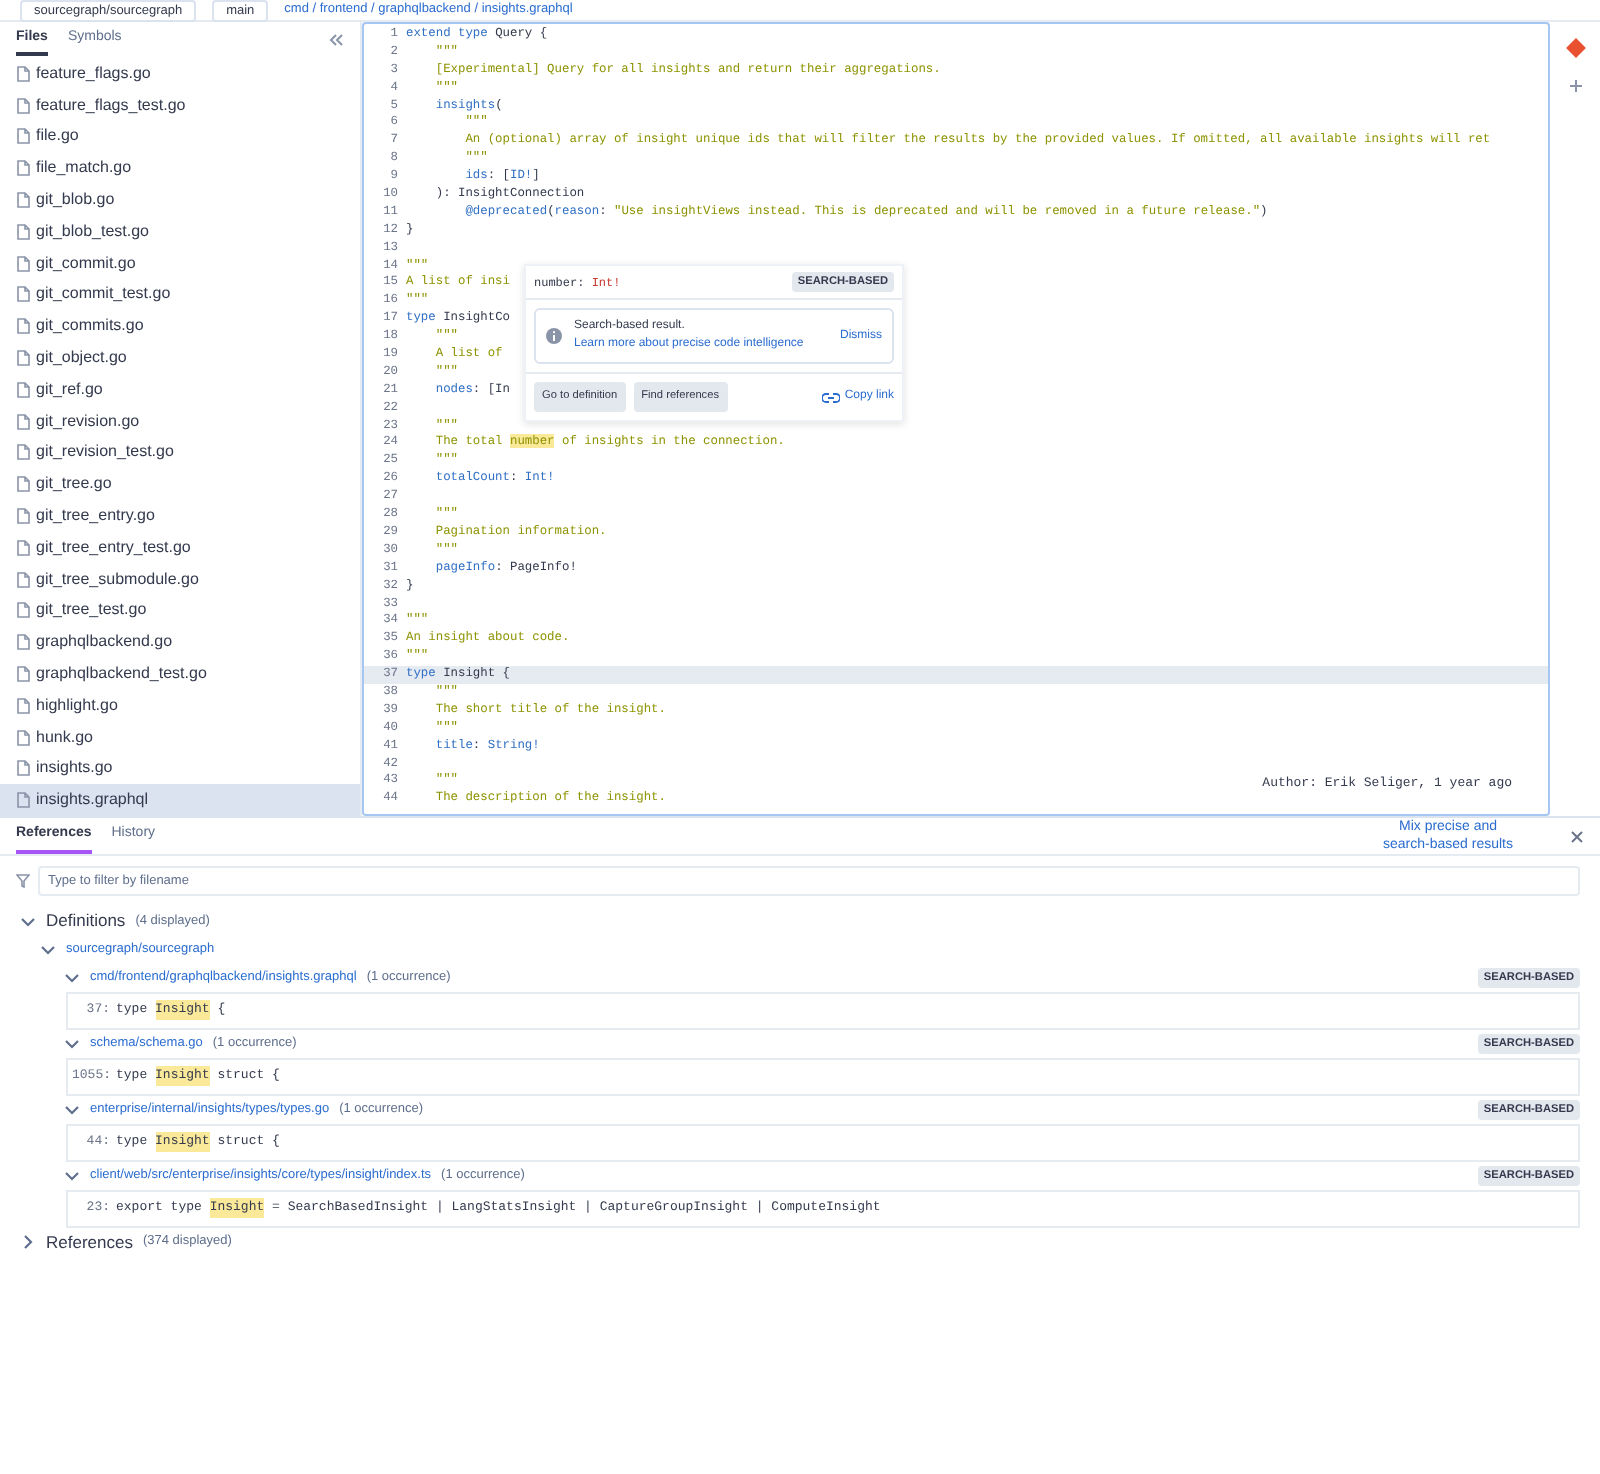 The image size is (1600, 1474). What do you see at coordinates (180, 295) in the screenshot?
I see `file-item: git_commit_test.go` at bounding box center [180, 295].